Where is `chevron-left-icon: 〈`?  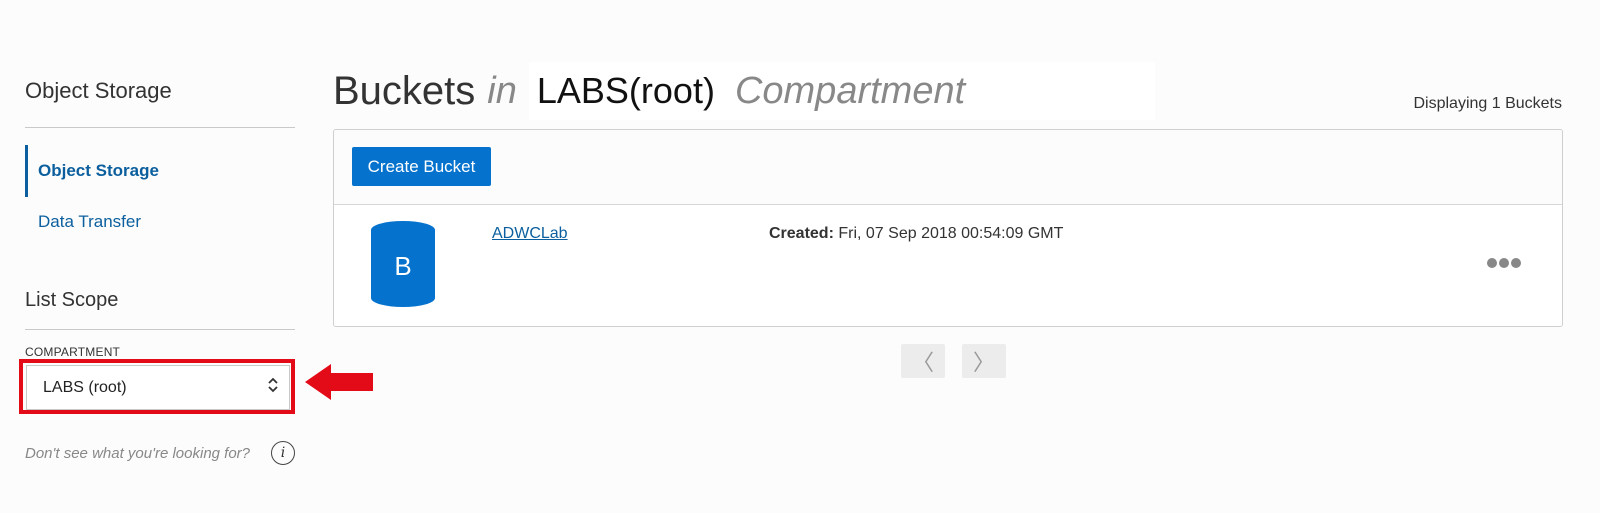 chevron-left-icon: 〈 is located at coordinates (922, 362).